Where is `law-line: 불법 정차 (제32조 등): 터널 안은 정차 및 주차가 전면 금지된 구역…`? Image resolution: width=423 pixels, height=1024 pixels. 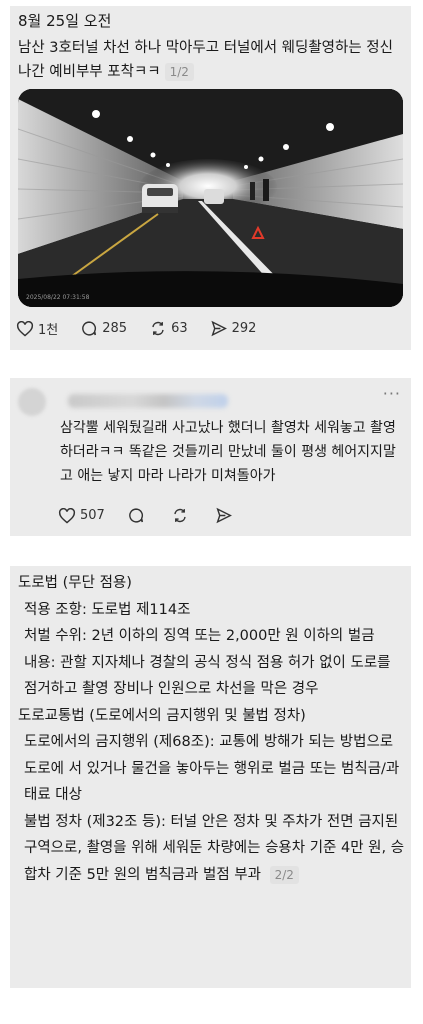
law-line: 불법 정차 (제32조 등): 터널 안은 정차 및 주차가 전면 금지된 구역… is located at coordinates (212, 849).